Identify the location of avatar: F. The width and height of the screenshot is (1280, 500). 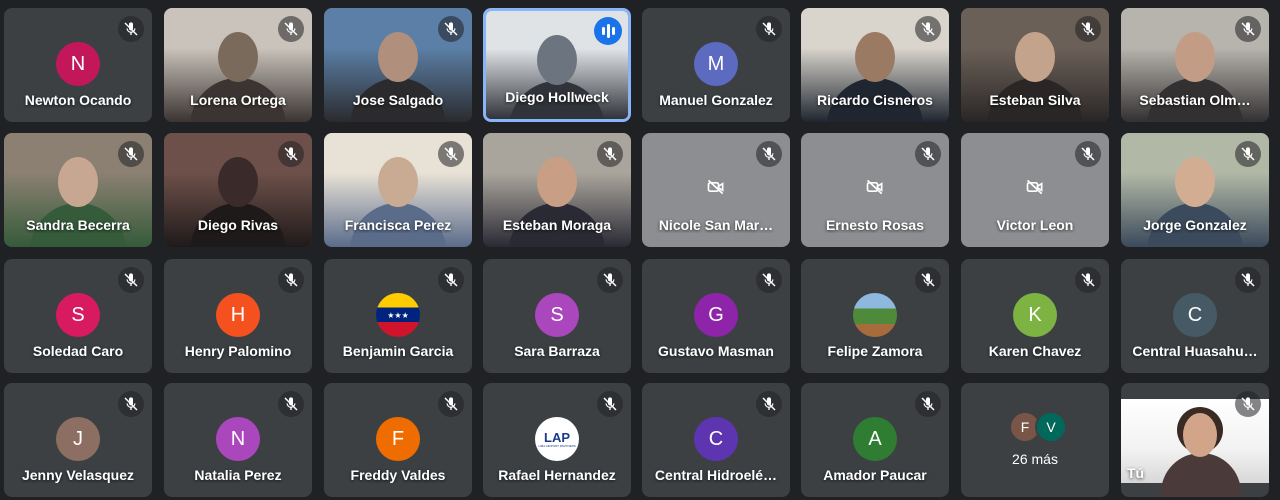
(398, 439).